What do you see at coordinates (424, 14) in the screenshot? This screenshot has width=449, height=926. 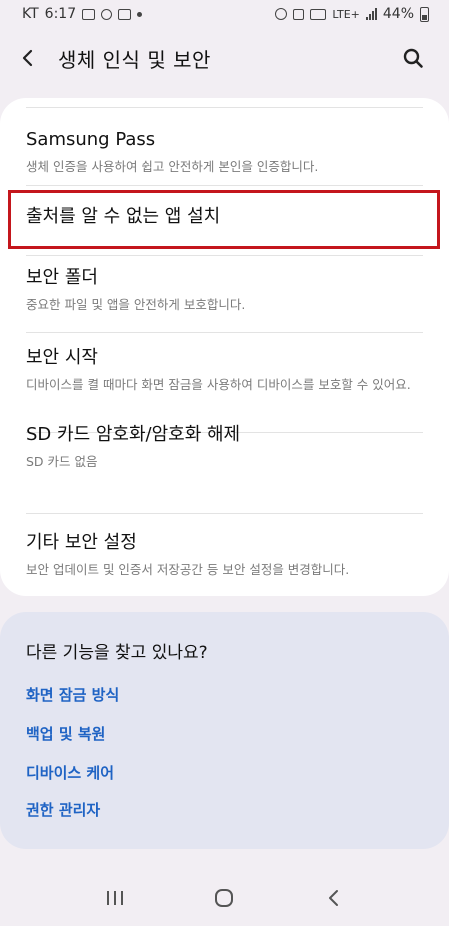 I see `battery-icon` at bounding box center [424, 14].